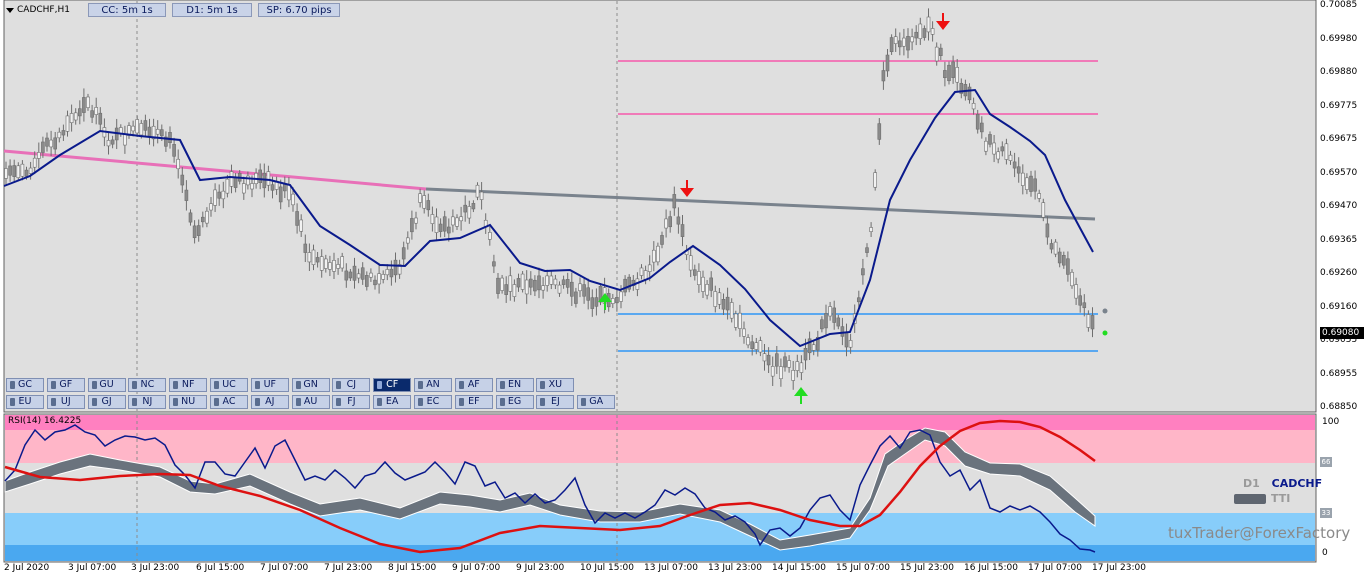  Describe the element at coordinates (188, 402) in the screenshot. I see `pair-button-nu: NU` at that location.